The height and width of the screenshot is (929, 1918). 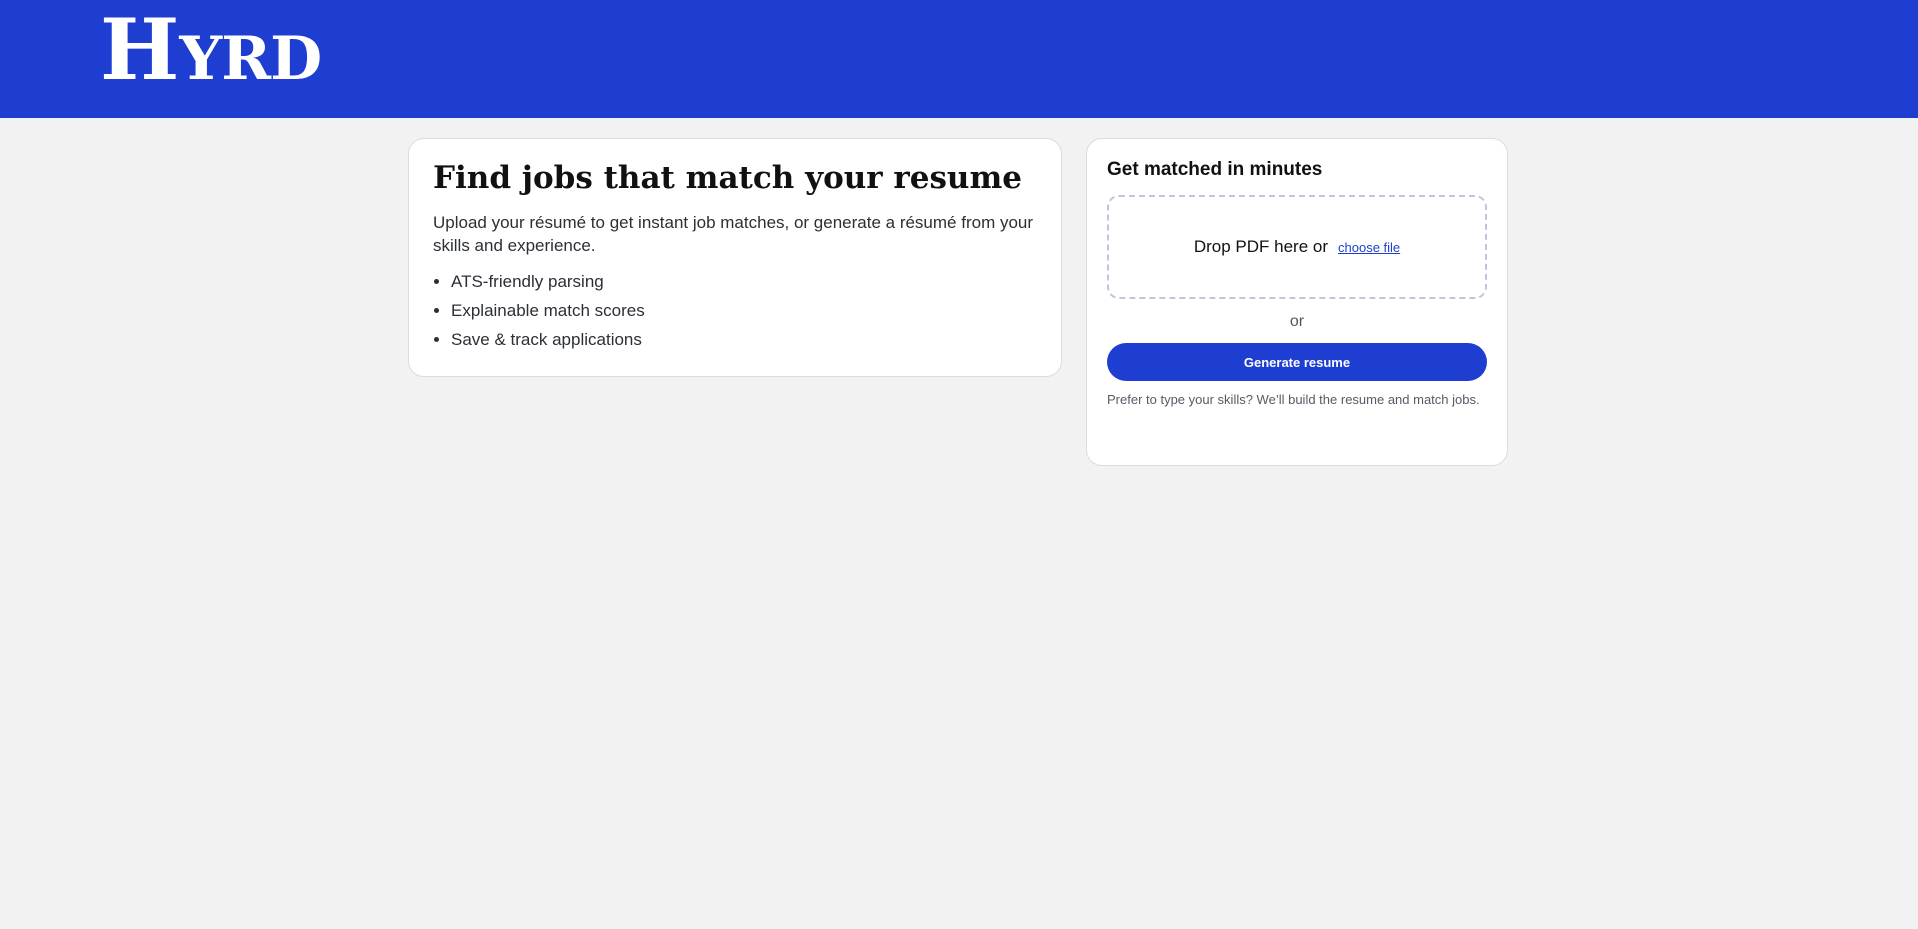 I want to click on or-separator: or, so click(x=1297, y=321).